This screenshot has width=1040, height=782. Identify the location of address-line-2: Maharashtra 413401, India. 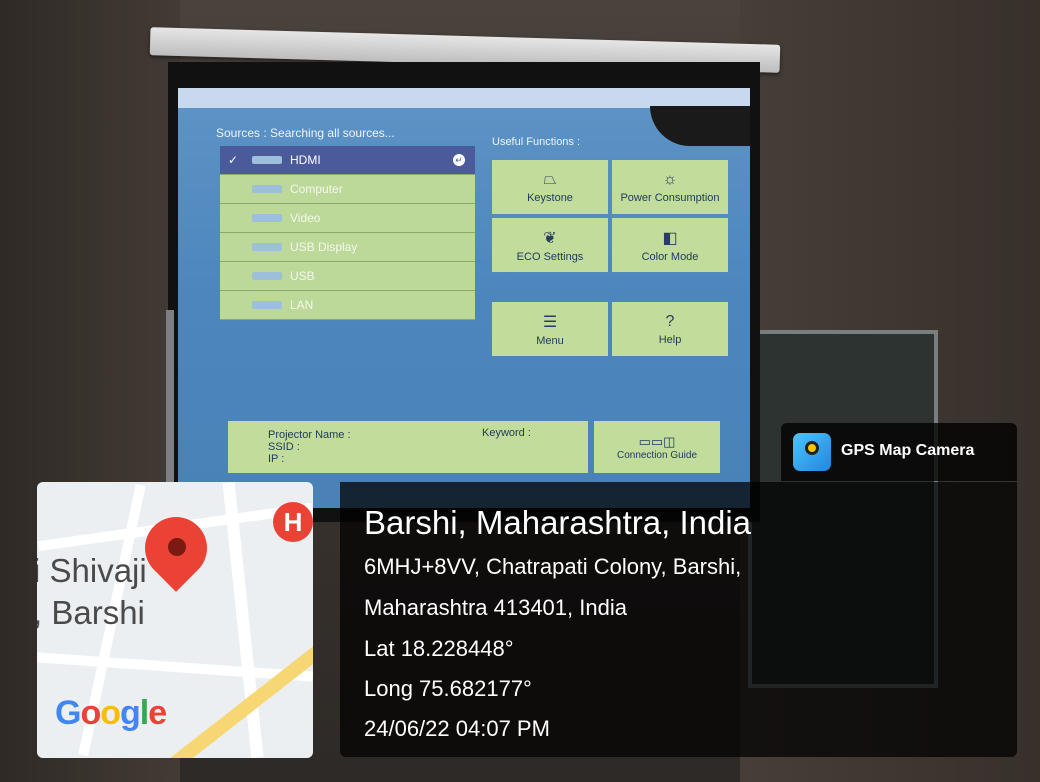
(495, 607).